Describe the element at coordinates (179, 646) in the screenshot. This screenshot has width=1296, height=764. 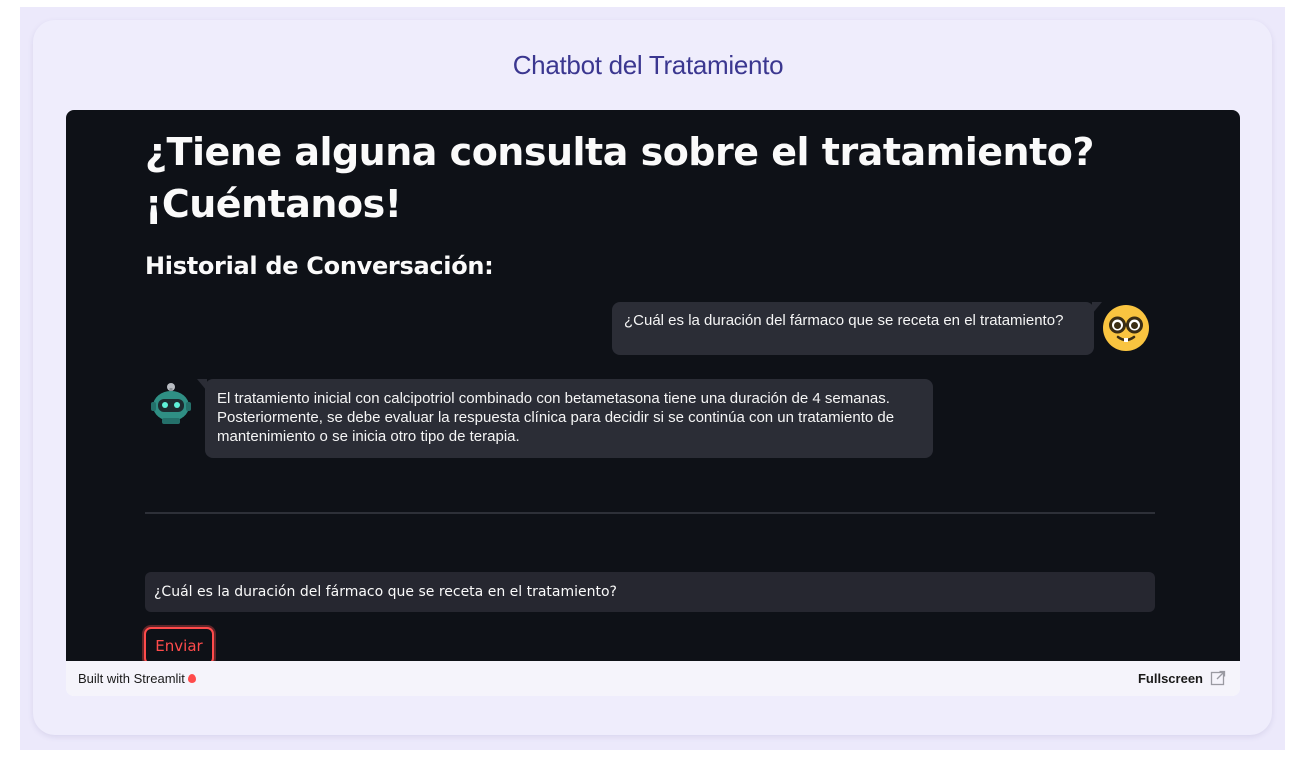
I see `send-button: Enviar` at that location.